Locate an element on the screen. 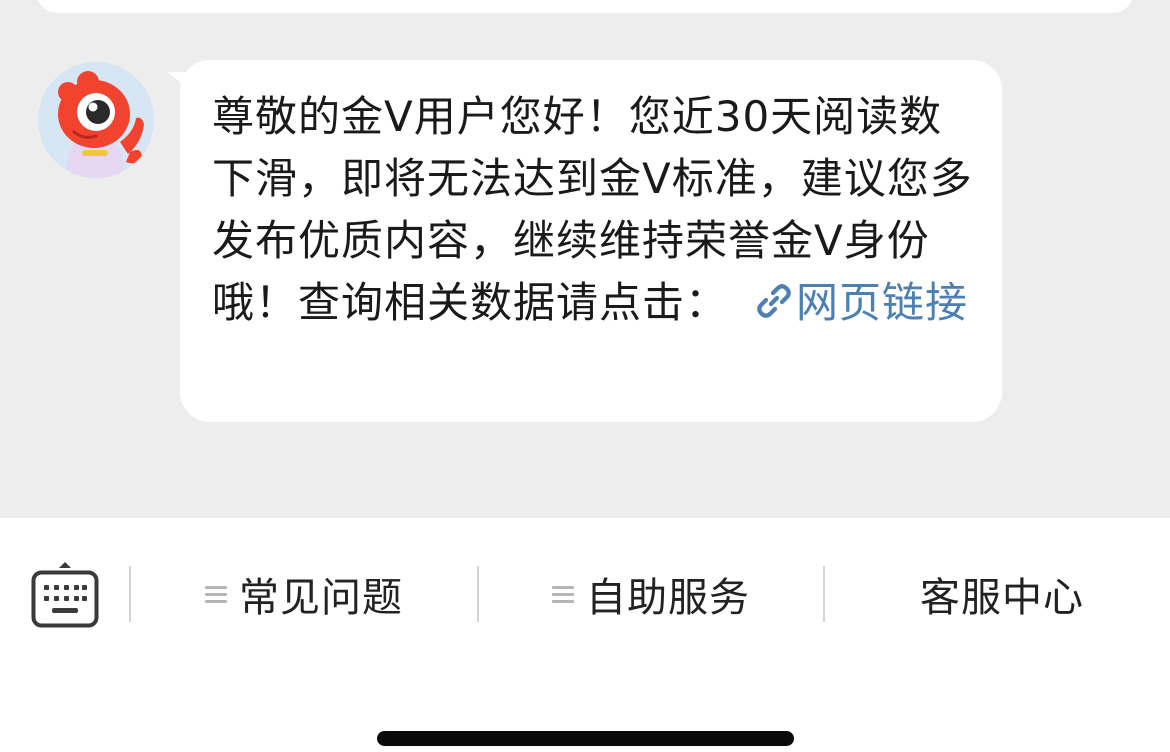  support-center-label: 客服中心 is located at coordinates (1002, 598).